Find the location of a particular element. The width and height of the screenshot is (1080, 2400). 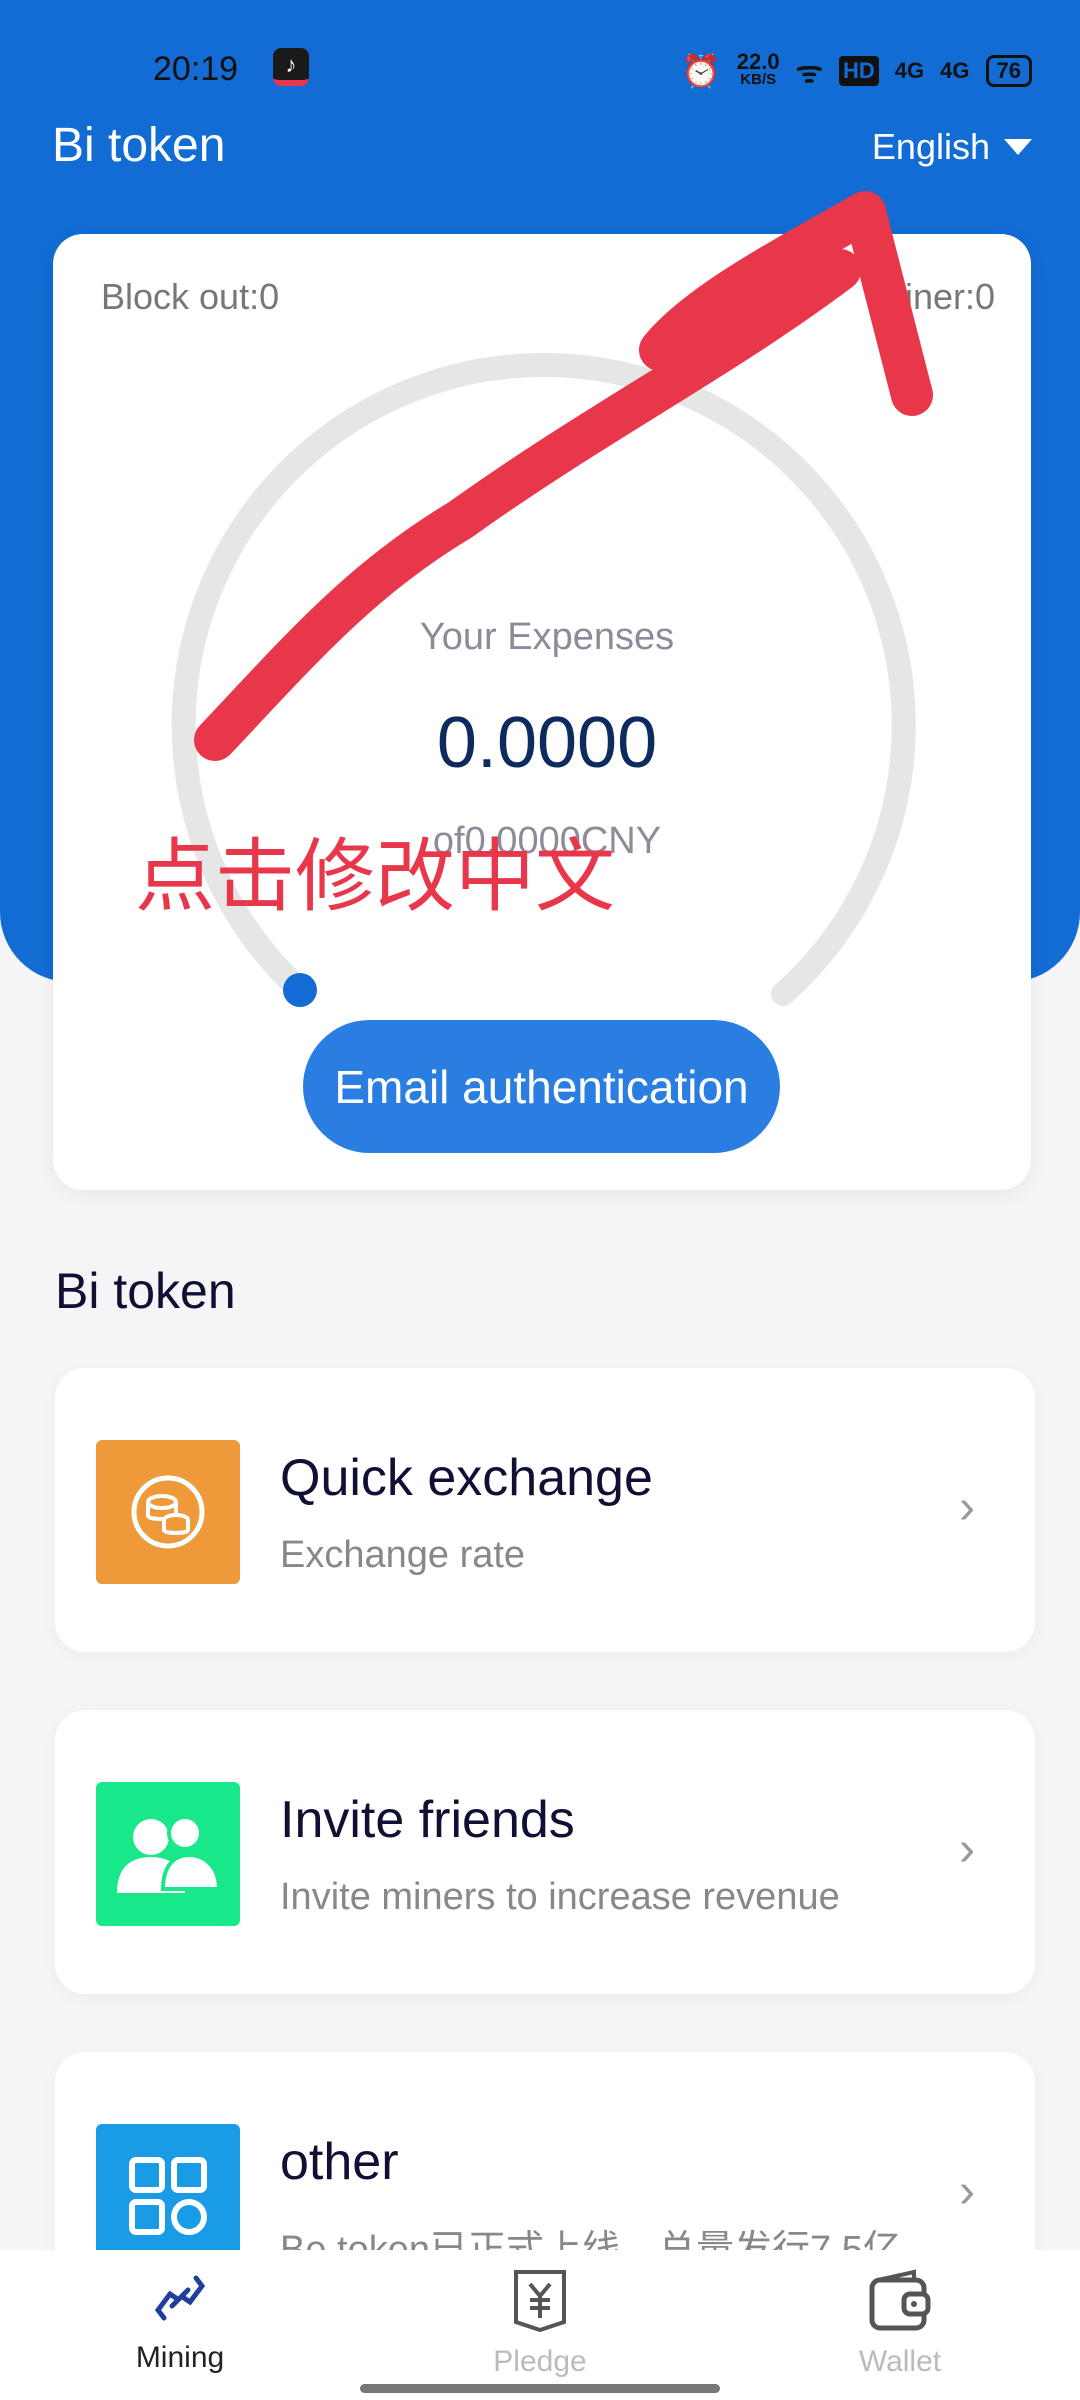

net-speed-unit: KB/S is located at coordinates (758, 79).